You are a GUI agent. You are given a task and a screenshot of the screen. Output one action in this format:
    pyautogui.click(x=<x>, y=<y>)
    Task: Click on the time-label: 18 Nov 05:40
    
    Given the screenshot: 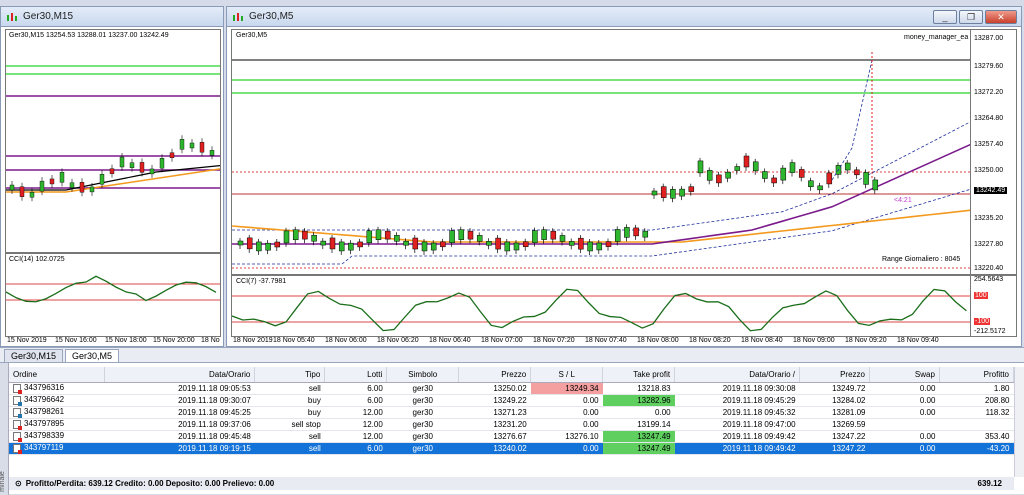 What is the action you would take?
    pyautogui.click(x=294, y=340)
    